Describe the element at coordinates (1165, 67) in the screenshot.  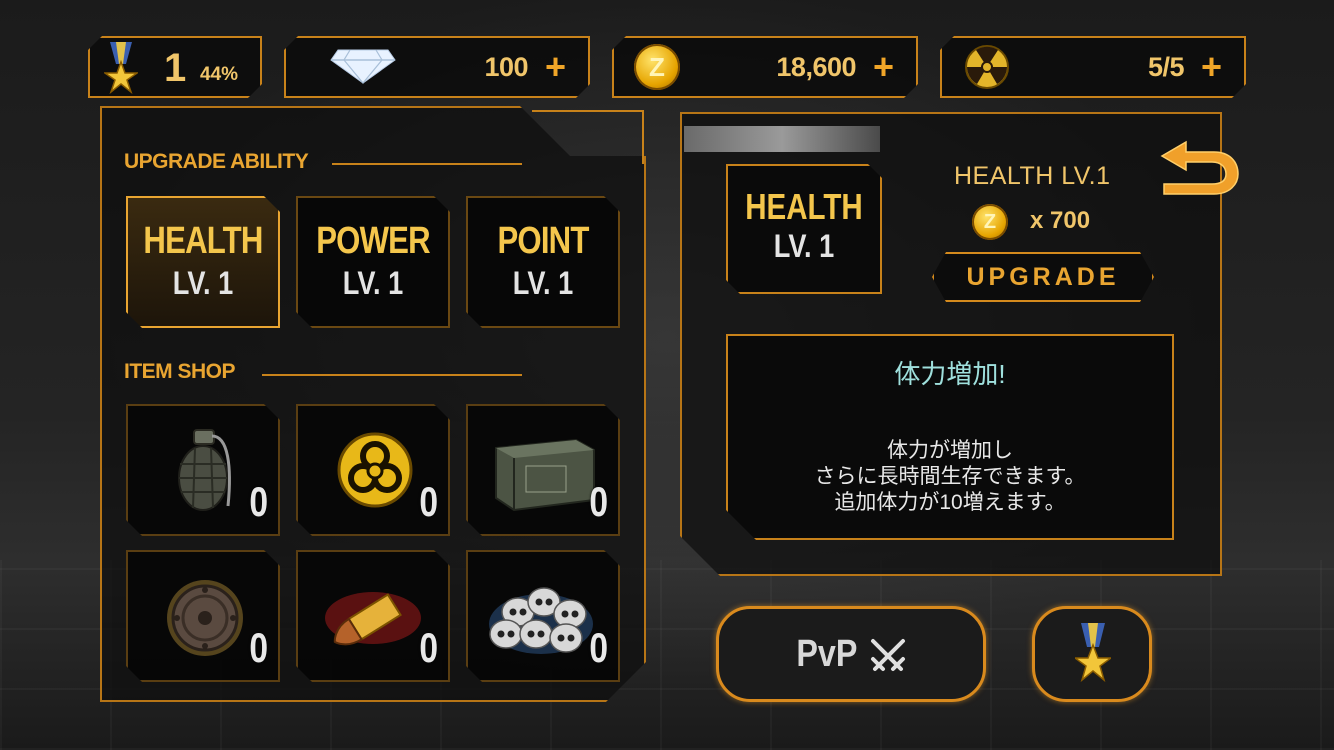
I see `energy-value: 5/5` at that location.